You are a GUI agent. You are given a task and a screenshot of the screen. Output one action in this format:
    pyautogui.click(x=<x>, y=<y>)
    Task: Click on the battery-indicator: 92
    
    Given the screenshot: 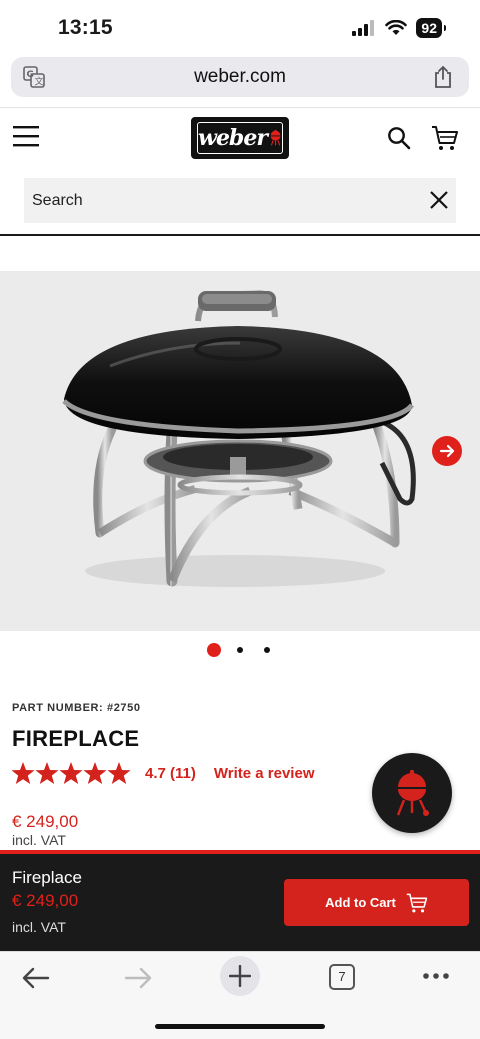 What is the action you would take?
    pyautogui.click(x=431, y=28)
    